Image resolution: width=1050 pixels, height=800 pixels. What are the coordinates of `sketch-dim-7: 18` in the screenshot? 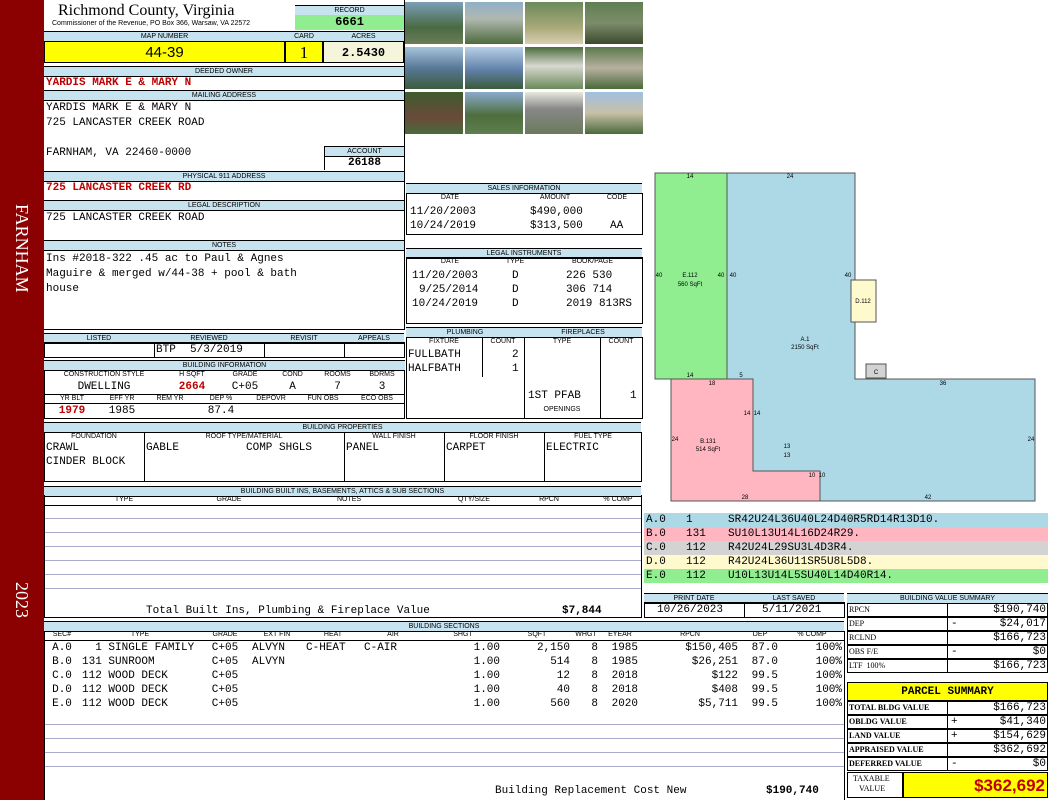 It's located at (712, 384).